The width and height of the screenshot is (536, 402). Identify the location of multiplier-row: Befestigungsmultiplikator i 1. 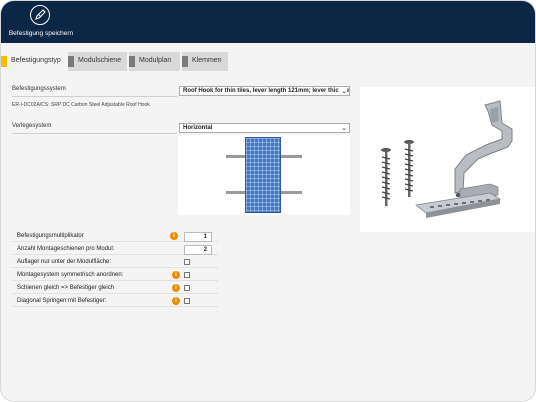
(115, 236).